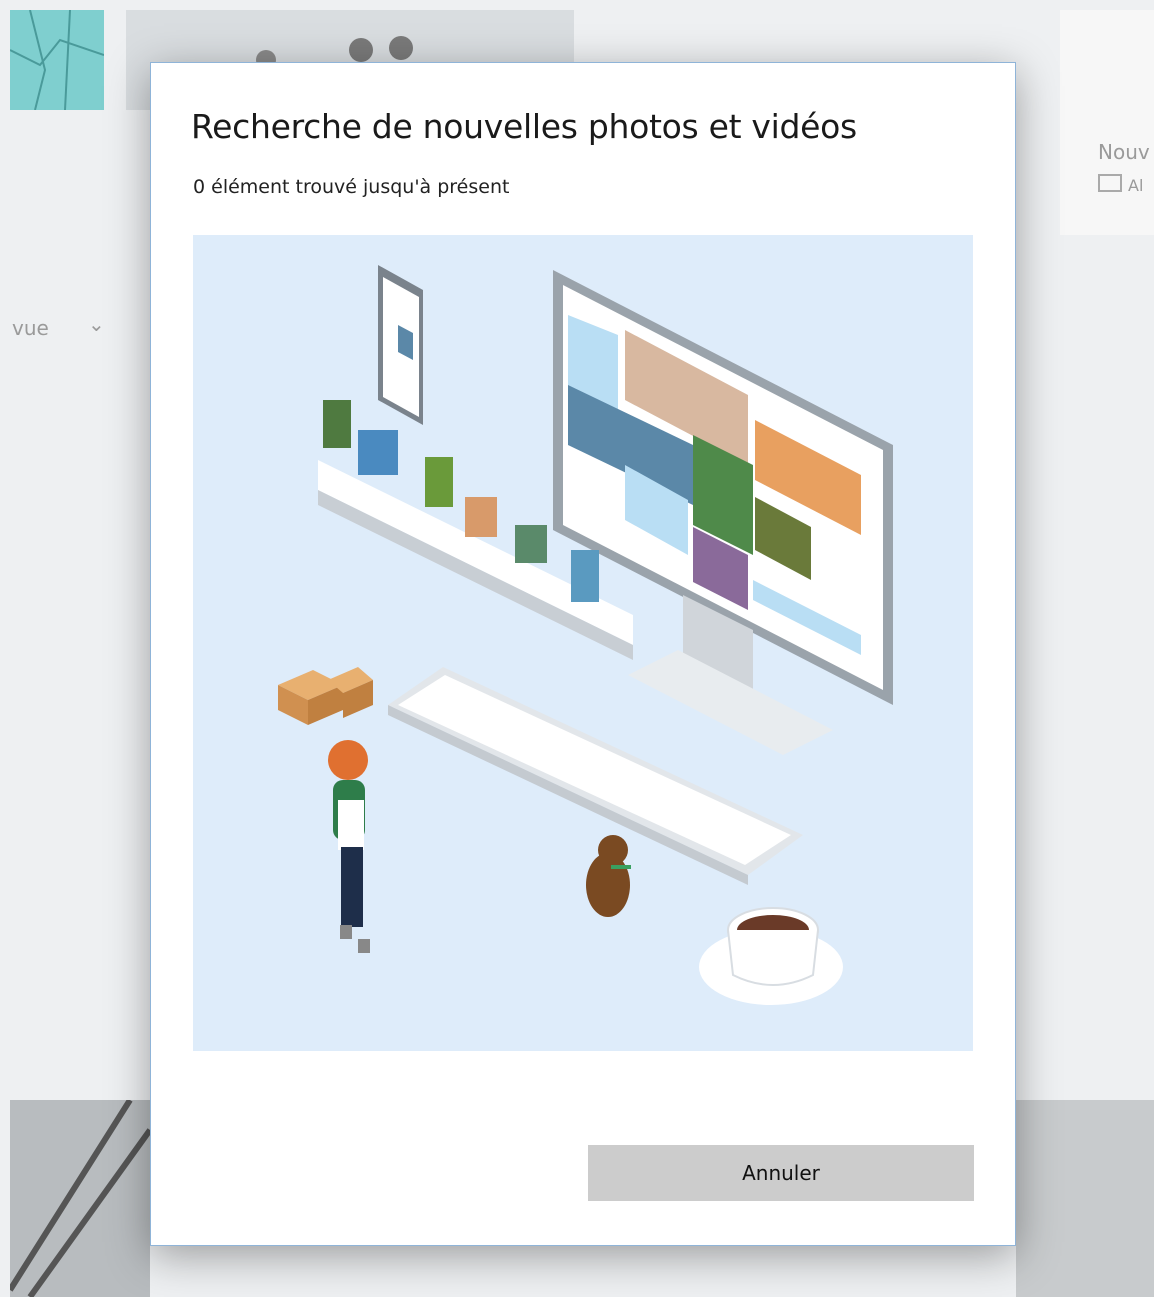 The width and height of the screenshot is (1154, 1297). I want to click on cancel-button: Annuler, so click(781, 1173).